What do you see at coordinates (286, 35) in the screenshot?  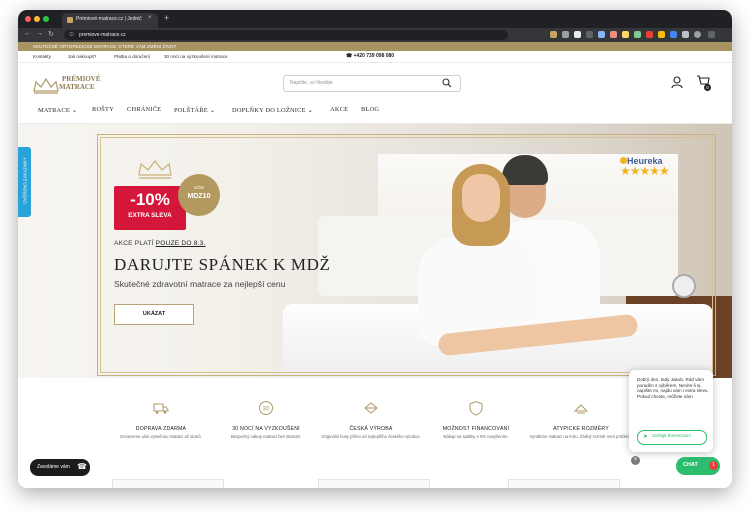 I see `address-bar: ⊙ premiove-matrace.cz` at bounding box center [286, 35].